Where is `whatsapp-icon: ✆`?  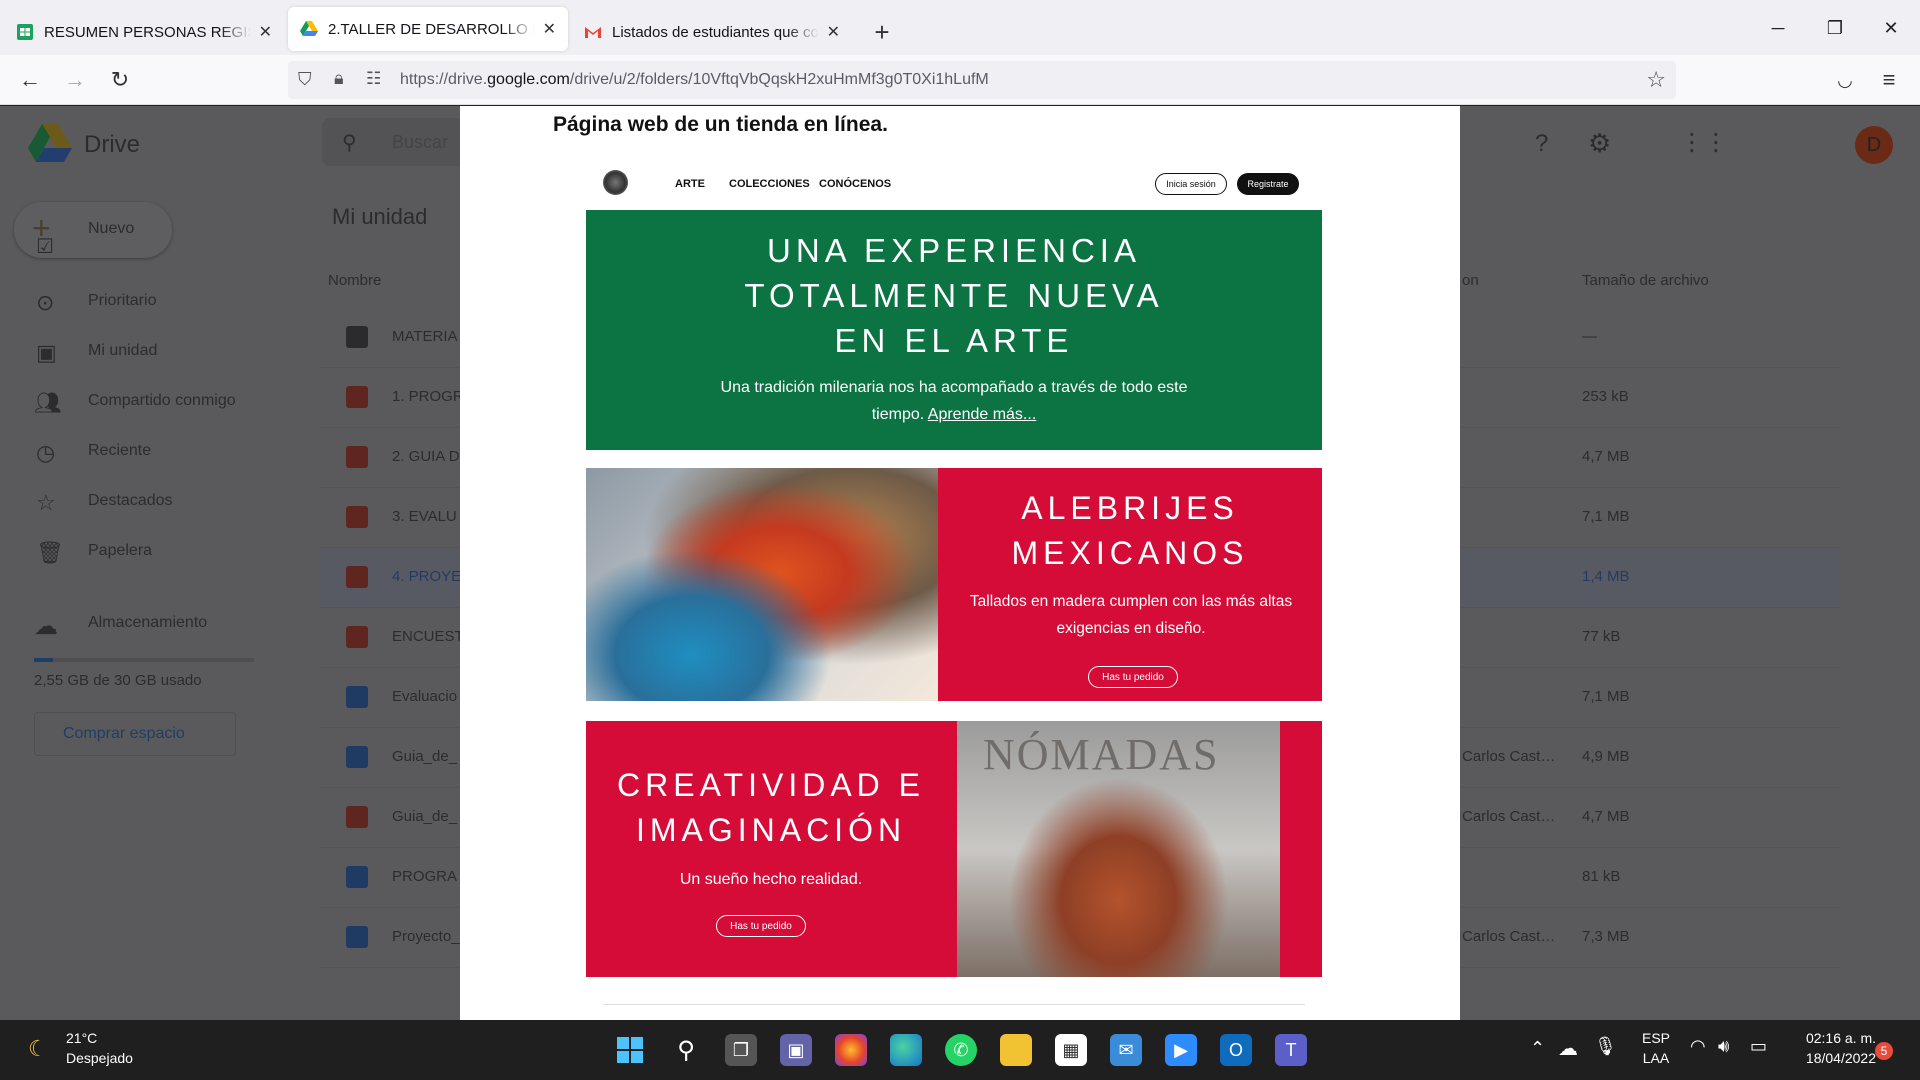
whatsapp-icon: ✆ is located at coordinates (961, 1050).